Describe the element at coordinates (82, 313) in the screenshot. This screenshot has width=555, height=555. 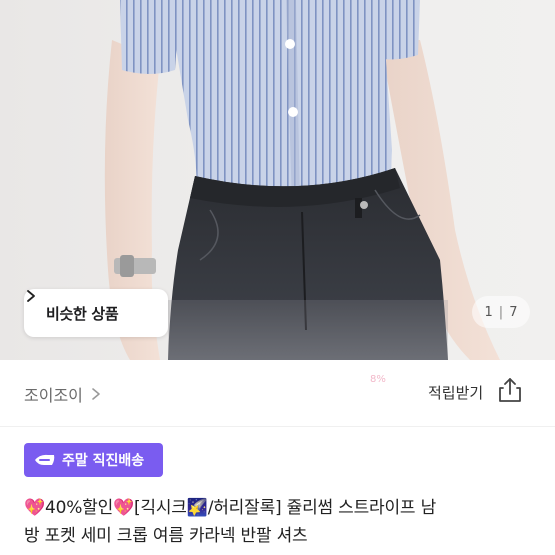
I see `similar-products-label: 비슷한 상품` at that location.